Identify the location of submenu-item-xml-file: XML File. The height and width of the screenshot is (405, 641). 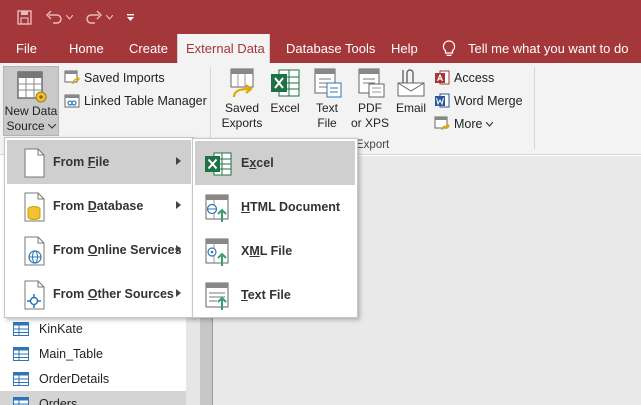
(275, 251).